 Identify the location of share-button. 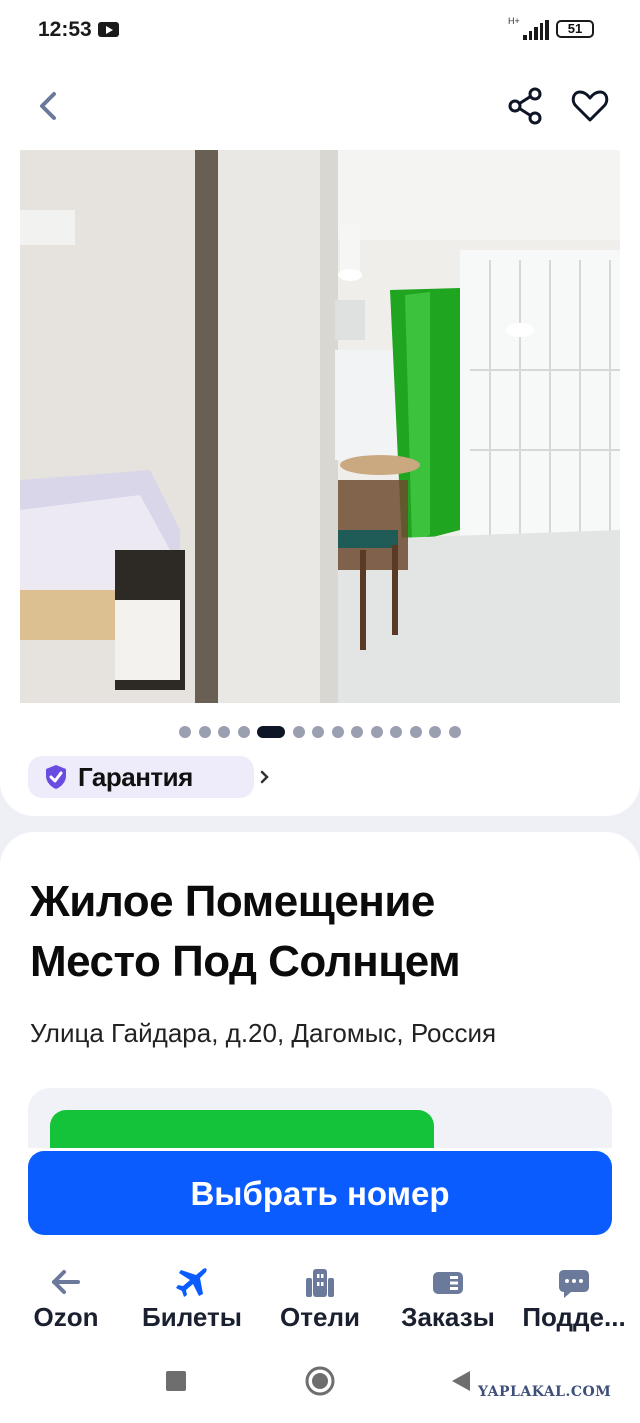
(526, 106).